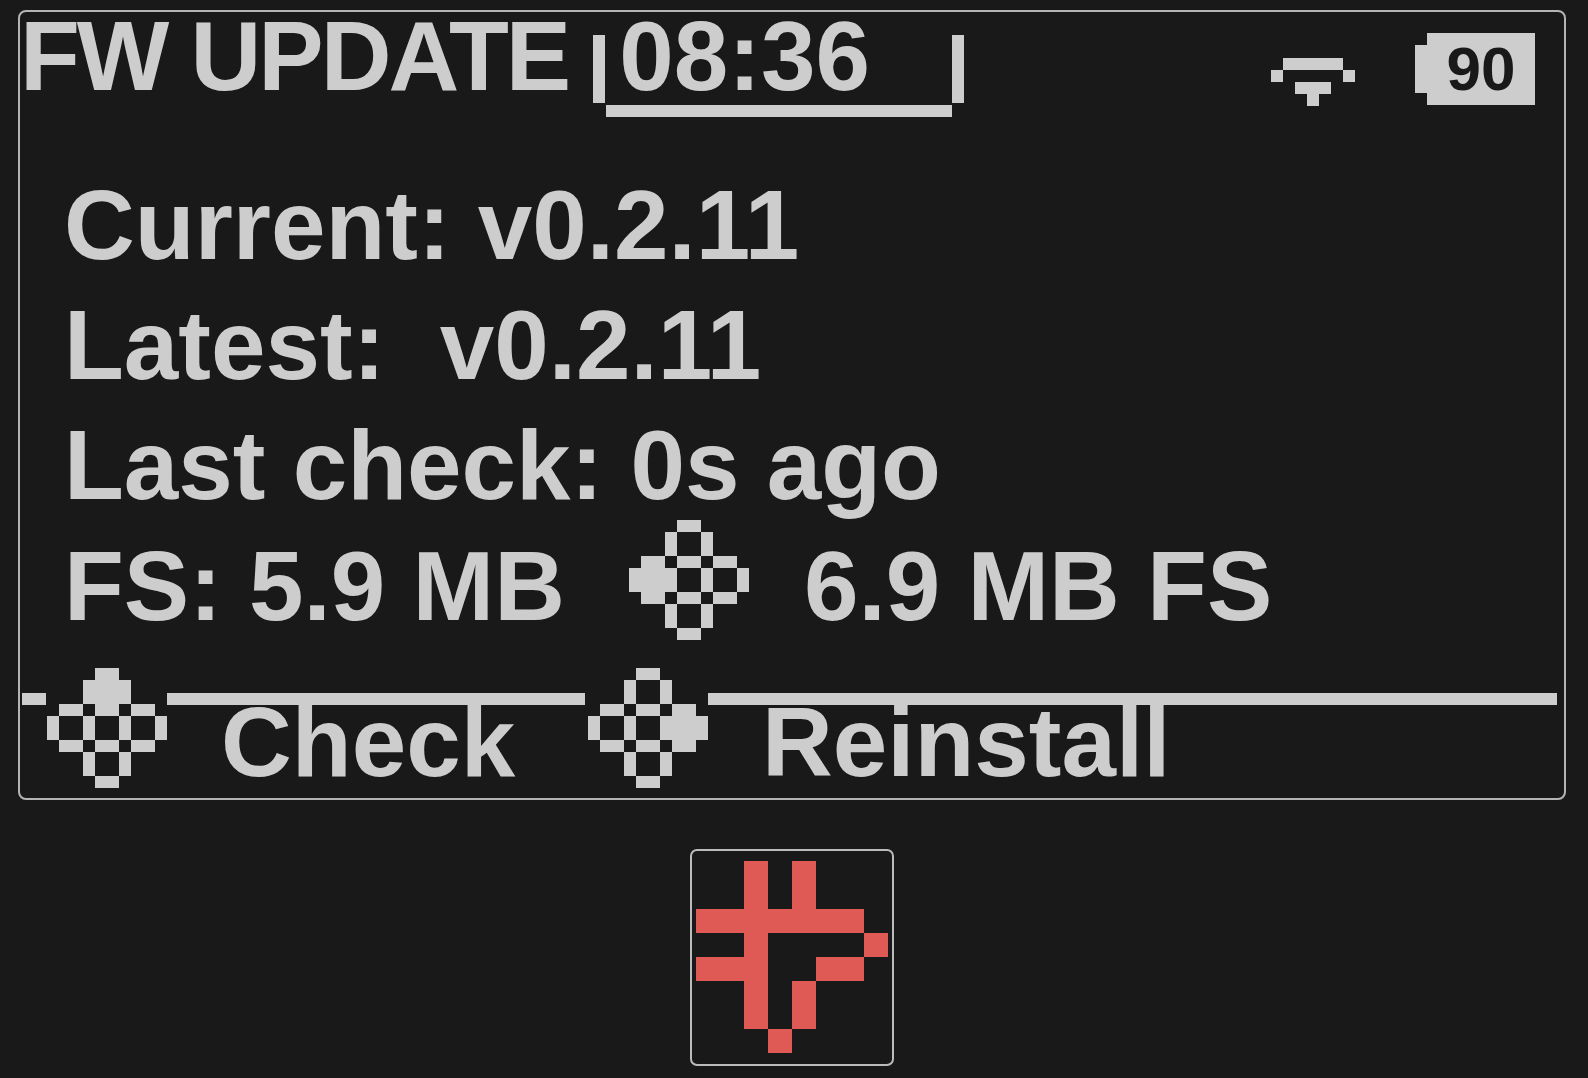 The width and height of the screenshot is (1588, 1078). What do you see at coordinates (1475, 69) in the screenshot?
I see `battery-indicator: 90` at bounding box center [1475, 69].